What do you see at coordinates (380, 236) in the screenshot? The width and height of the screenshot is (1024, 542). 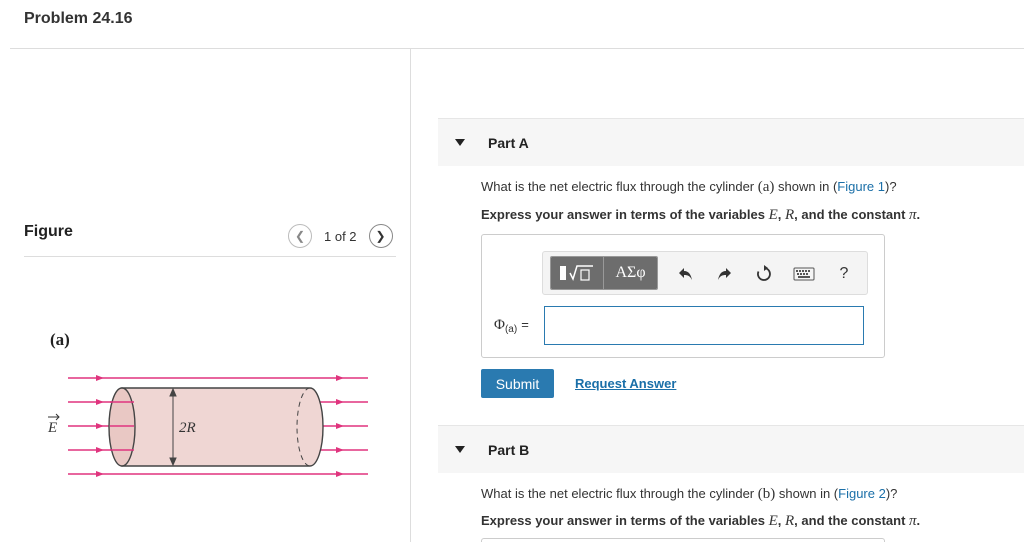 I see `chevron-right-icon: ❯` at bounding box center [380, 236].